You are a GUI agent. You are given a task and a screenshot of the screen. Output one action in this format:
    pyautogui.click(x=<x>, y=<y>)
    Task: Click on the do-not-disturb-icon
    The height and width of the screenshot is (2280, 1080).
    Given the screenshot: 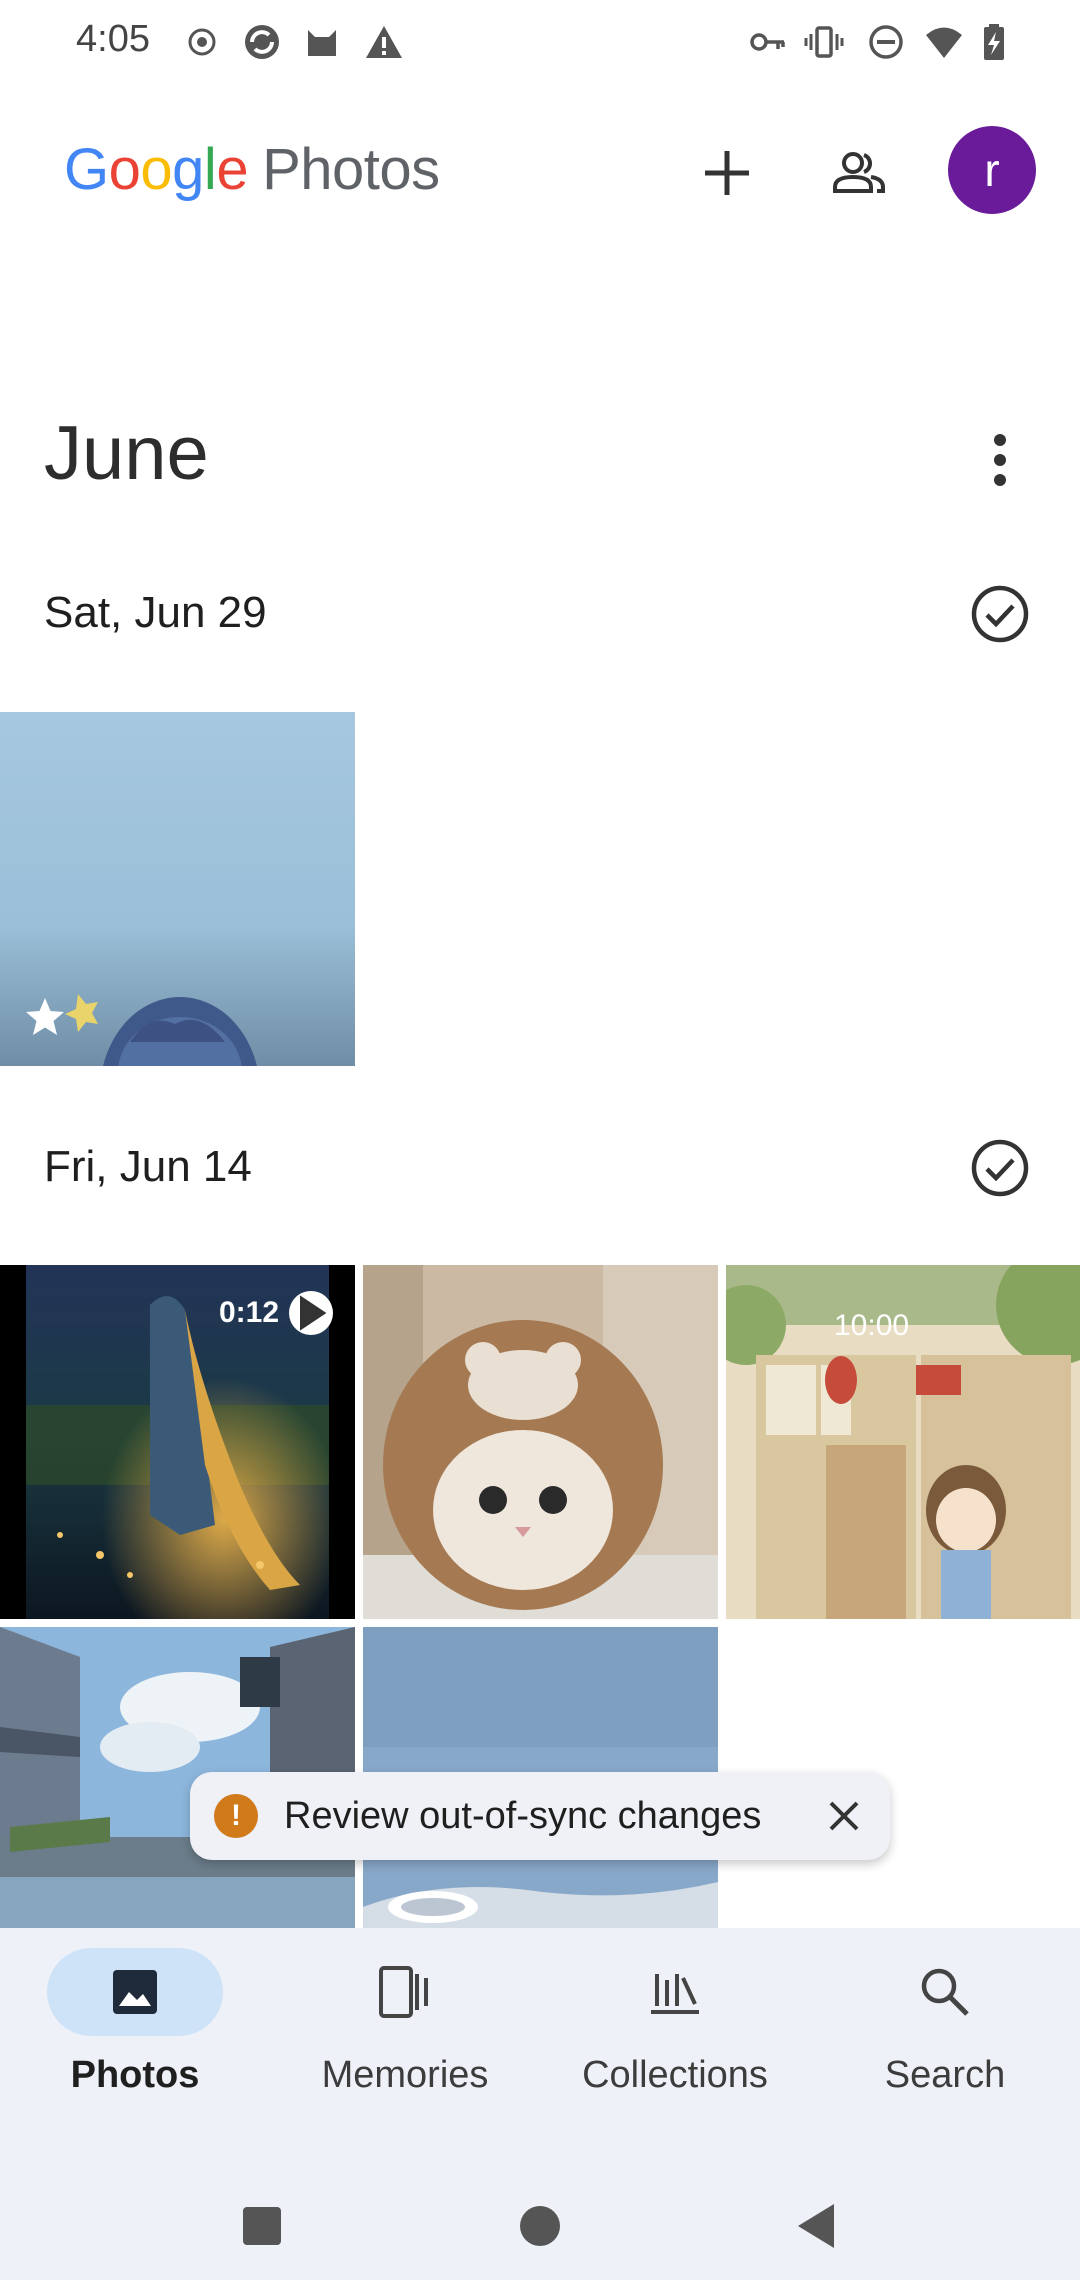 What is the action you would take?
    pyautogui.click(x=886, y=42)
    